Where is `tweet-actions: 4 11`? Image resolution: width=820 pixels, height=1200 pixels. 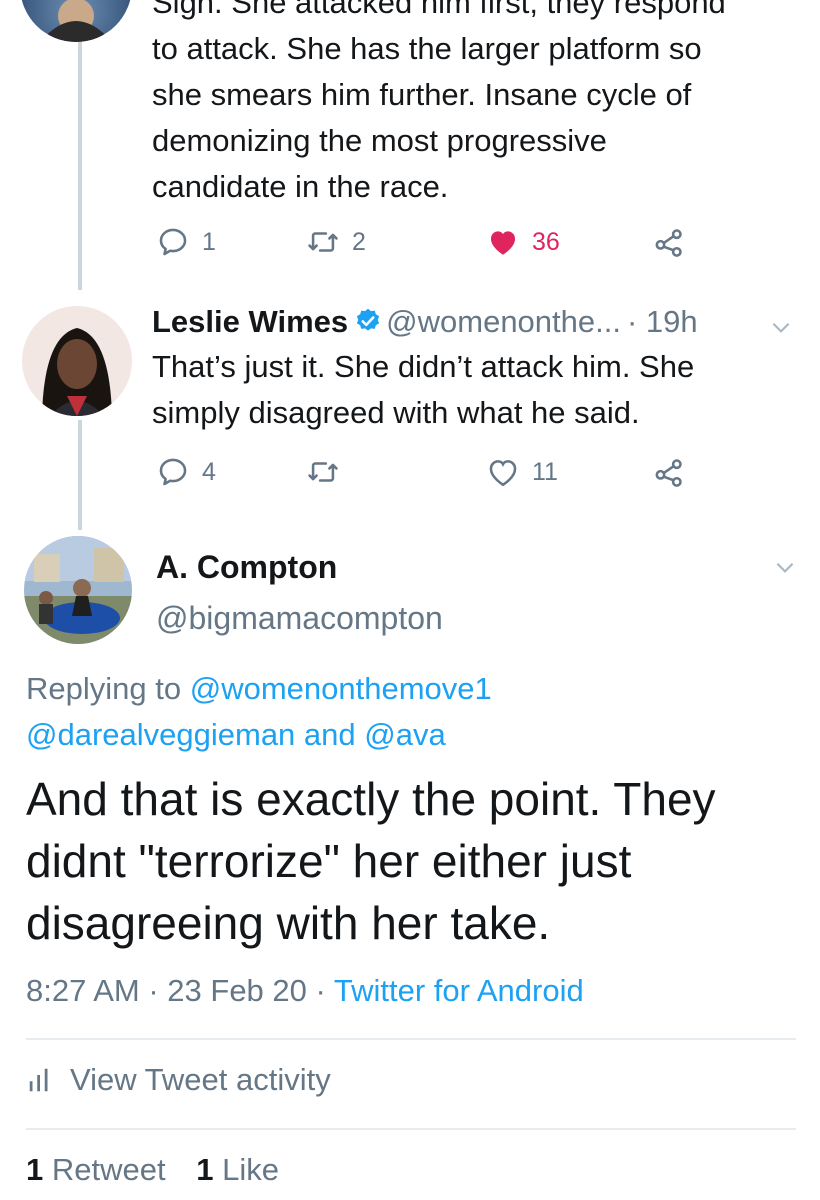
tweet-actions: 4 11 is located at coordinates (456, 472).